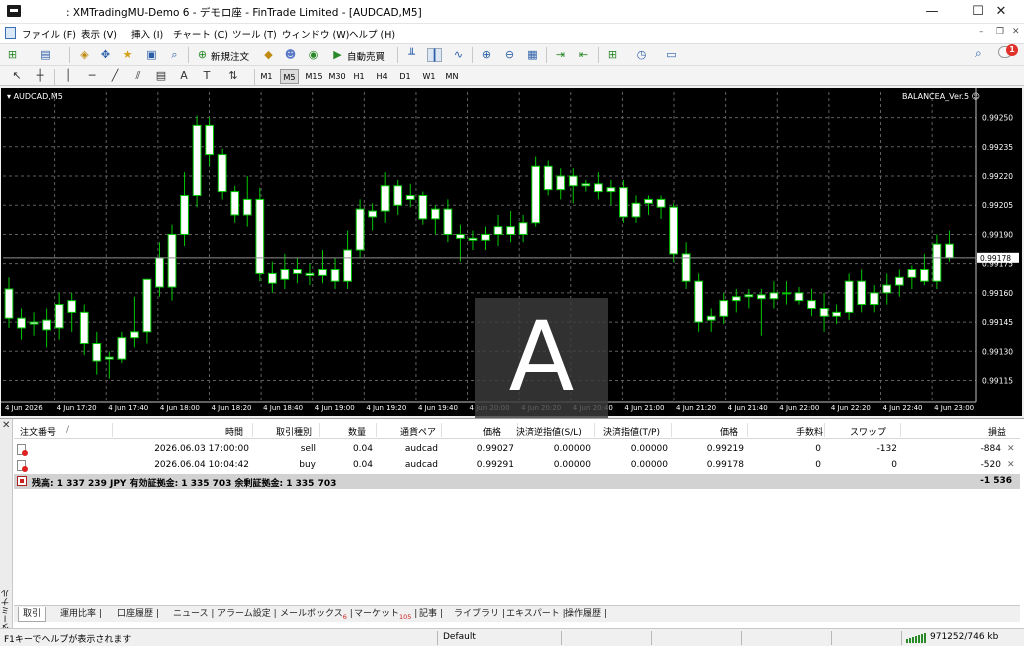 Image resolution: width=1024 pixels, height=646 pixels. Describe the element at coordinates (981, 32) in the screenshot. I see `mdi-minimize-icon: –` at that location.